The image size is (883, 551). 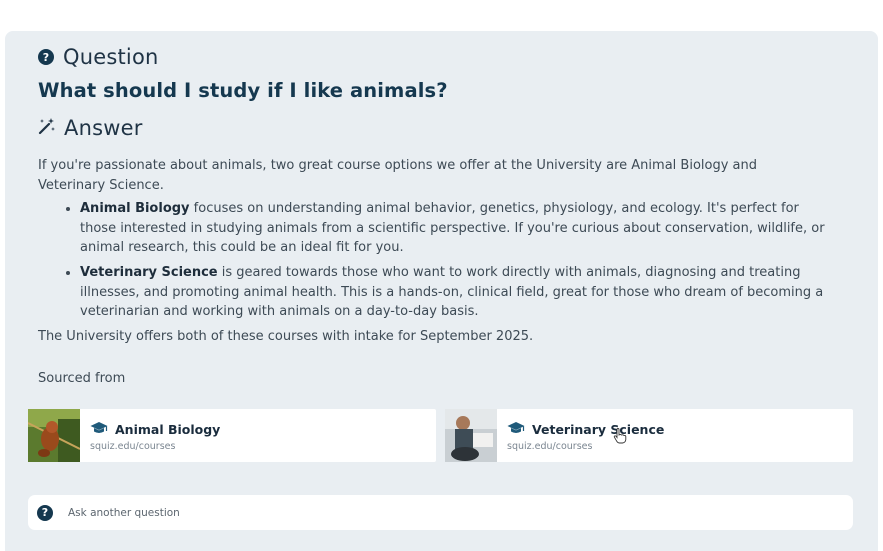 What do you see at coordinates (243, 90) in the screenshot?
I see `question-text: What should I study if I like animals?` at bounding box center [243, 90].